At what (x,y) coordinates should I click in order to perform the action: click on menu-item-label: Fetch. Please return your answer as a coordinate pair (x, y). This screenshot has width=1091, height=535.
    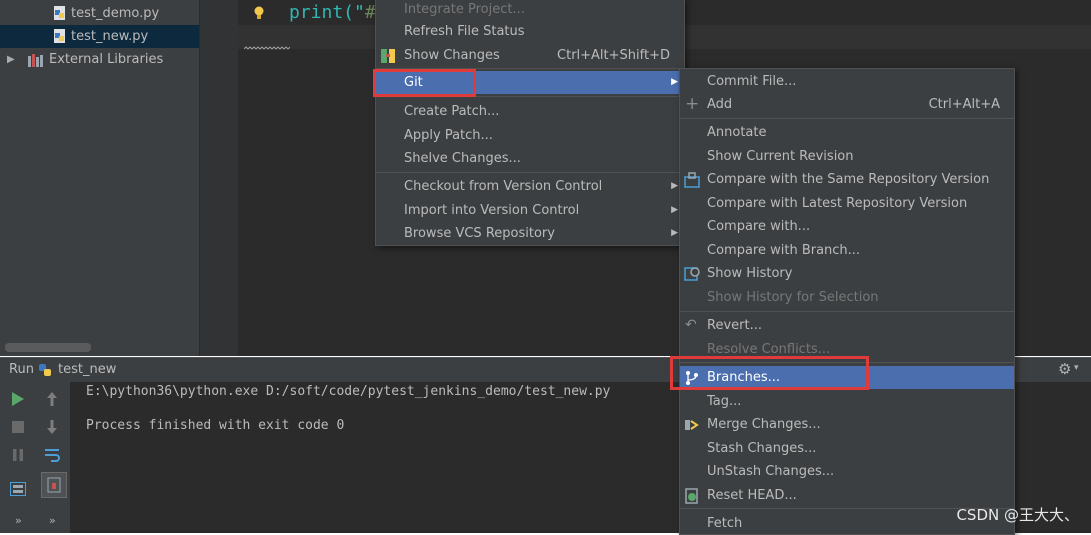
    Looking at the image, I should click on (725, 523).